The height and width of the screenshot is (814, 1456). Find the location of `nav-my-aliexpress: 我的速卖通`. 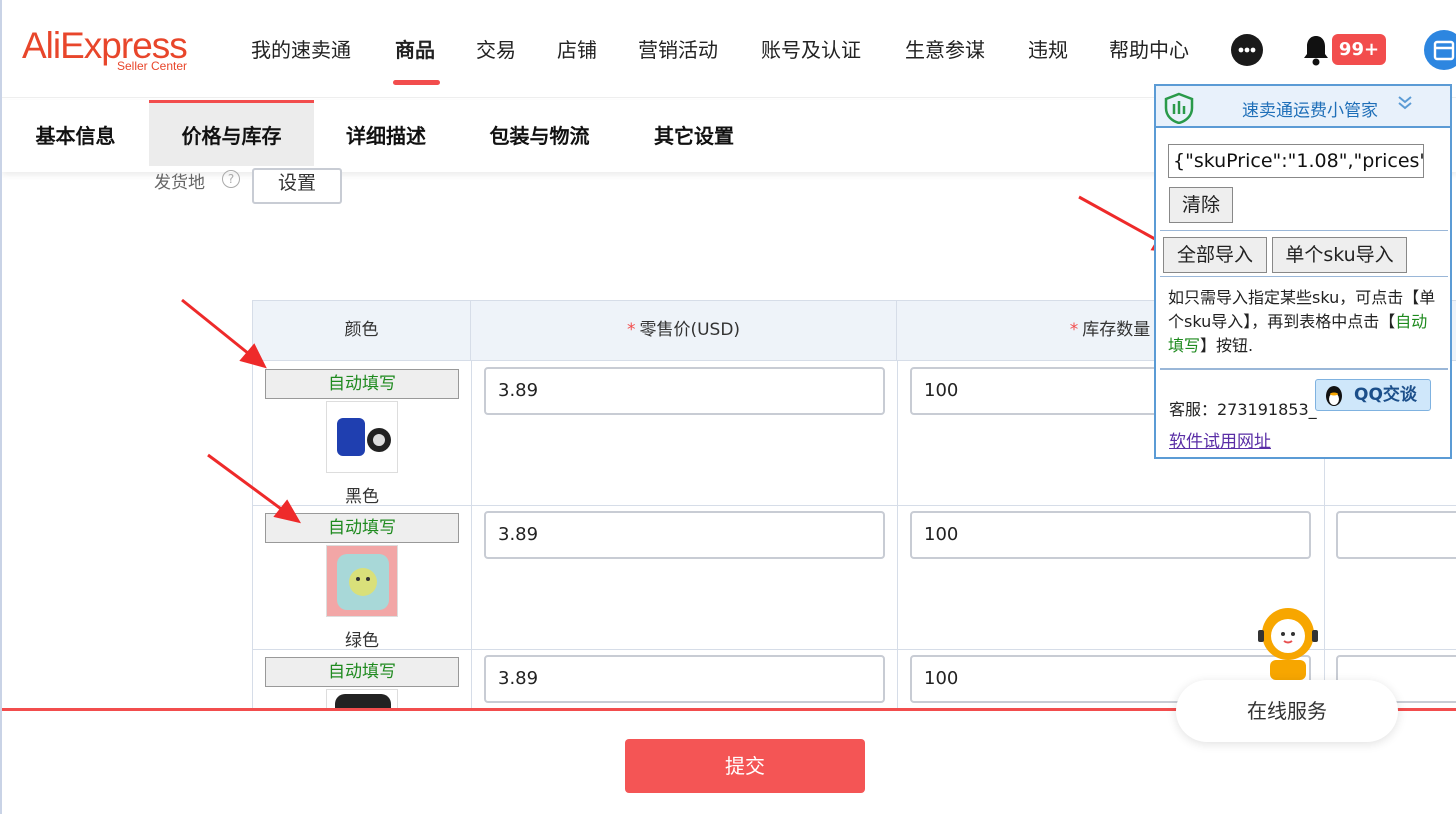

nav-my-aliexpress: 我的速卖通 is located at coordinates (301, 50).